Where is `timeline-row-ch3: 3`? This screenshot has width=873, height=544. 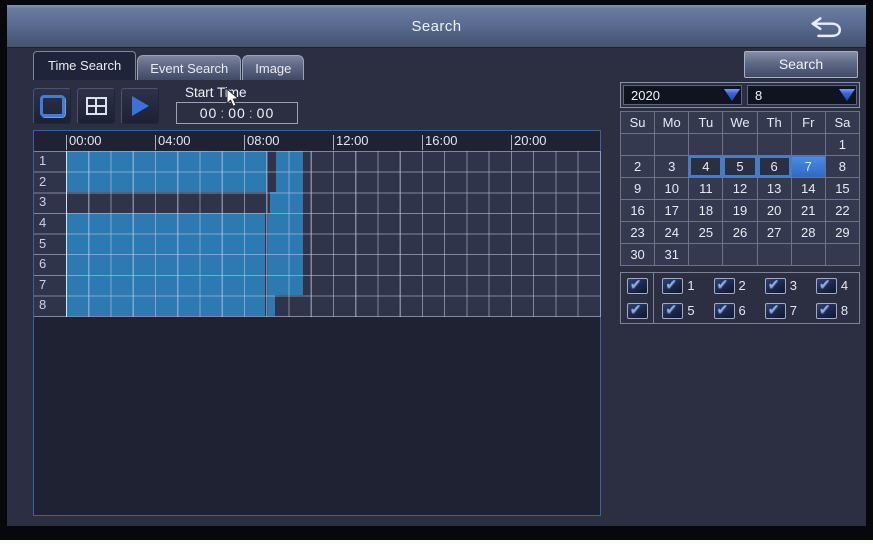 timeline-row-ch3: 3 is located at coordinates (317, 202).